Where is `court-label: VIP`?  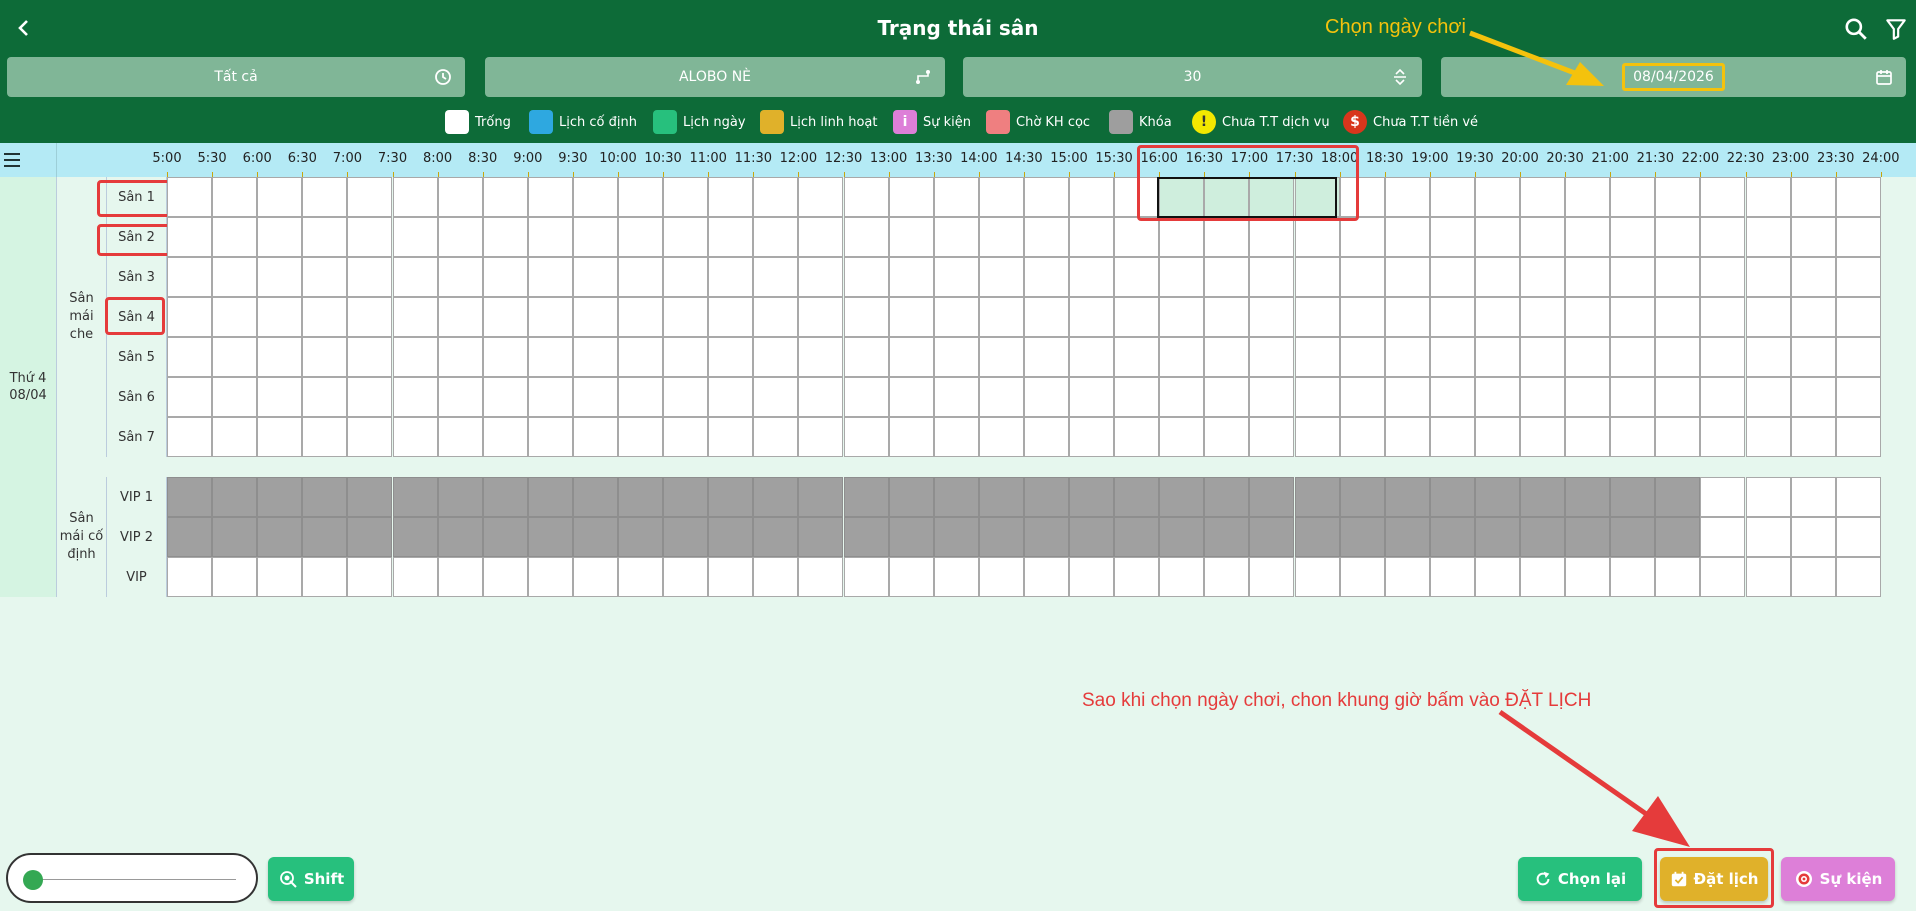
court-label: VIP is located at coordinates (137, 577).